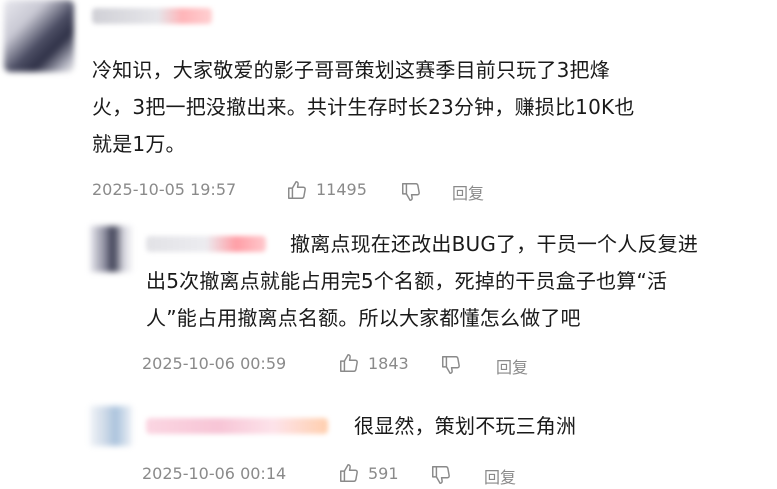 Image resolution: width=777 pixels, height=489 pixels. I want to click on comment-text-line: 冷知识，大家敬爱的影子哥哥策划这赛季目前只玩了3把烽, so click(351, 70).